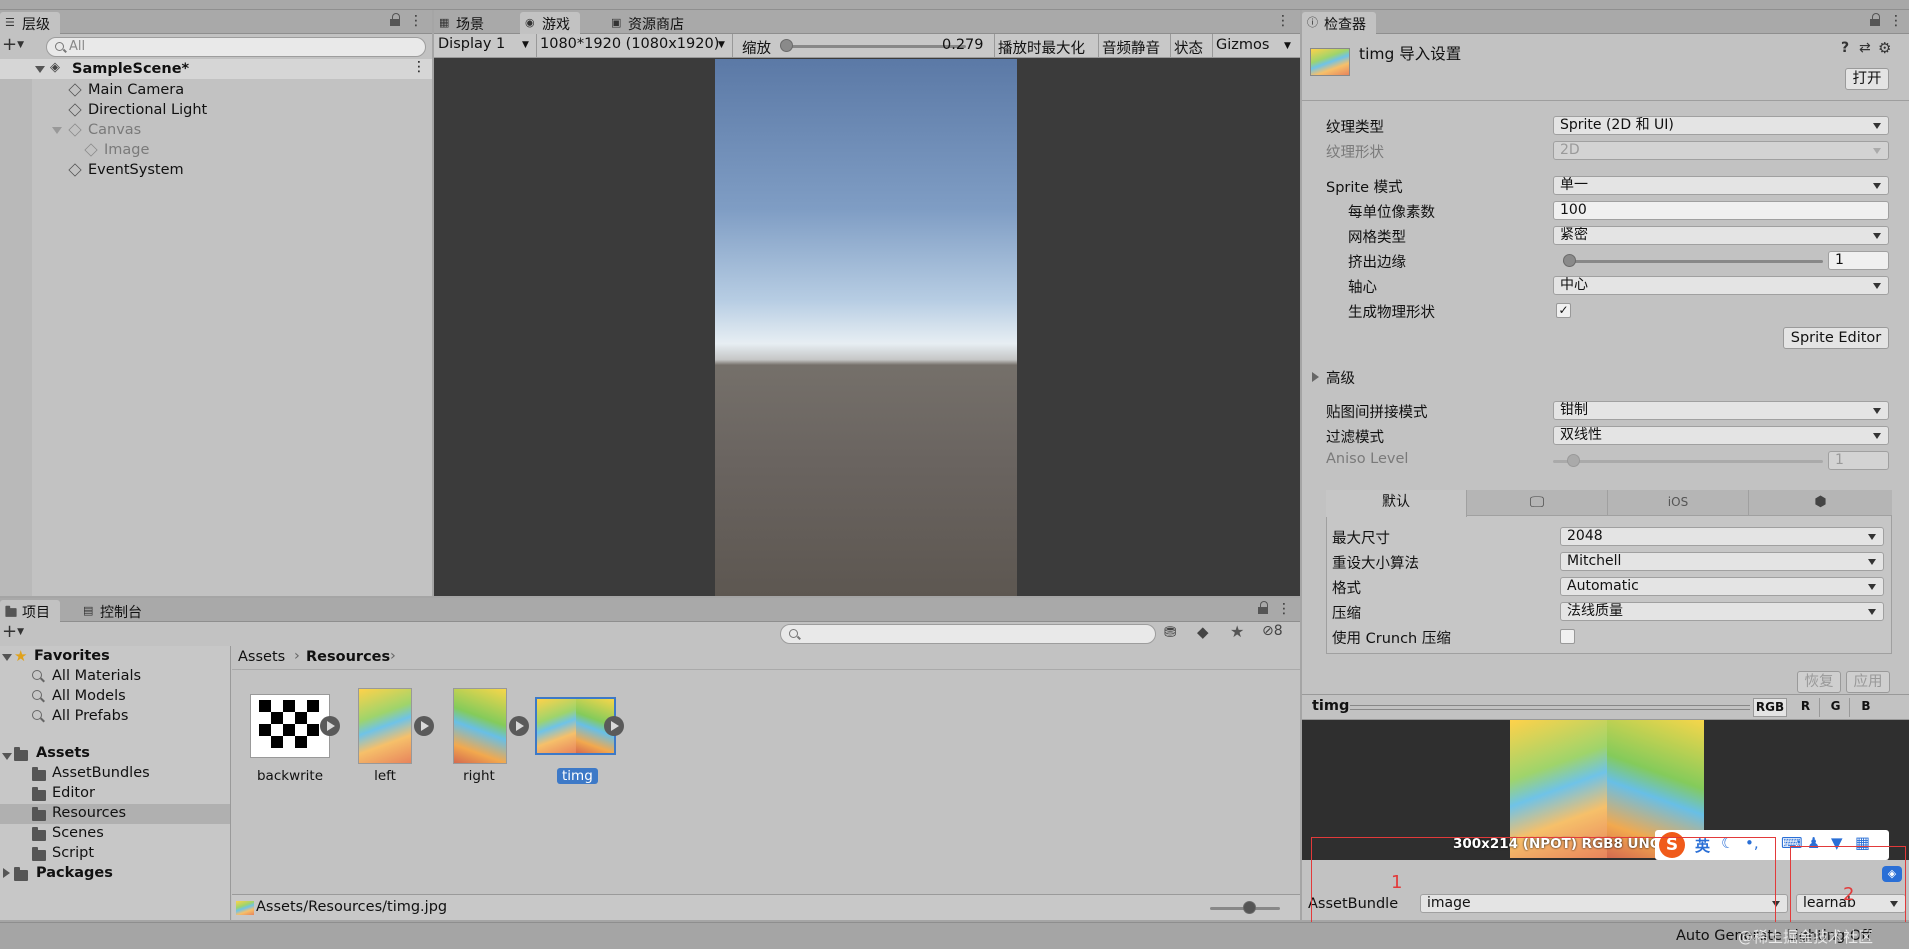 The width and height of the screenshot is (1909, 949). Describe the element at coordinates (1693, 261) in the screenshot. I see `extrude-edges-slider-track` at that location.